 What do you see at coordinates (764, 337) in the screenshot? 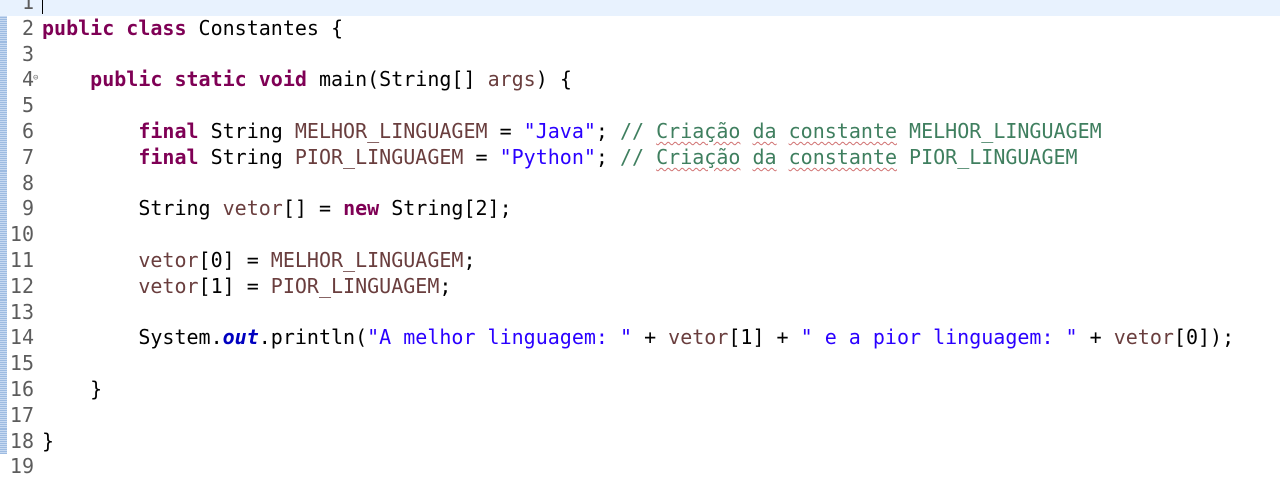
I see `code-token: [1] +` at bounding box center [764, 337].